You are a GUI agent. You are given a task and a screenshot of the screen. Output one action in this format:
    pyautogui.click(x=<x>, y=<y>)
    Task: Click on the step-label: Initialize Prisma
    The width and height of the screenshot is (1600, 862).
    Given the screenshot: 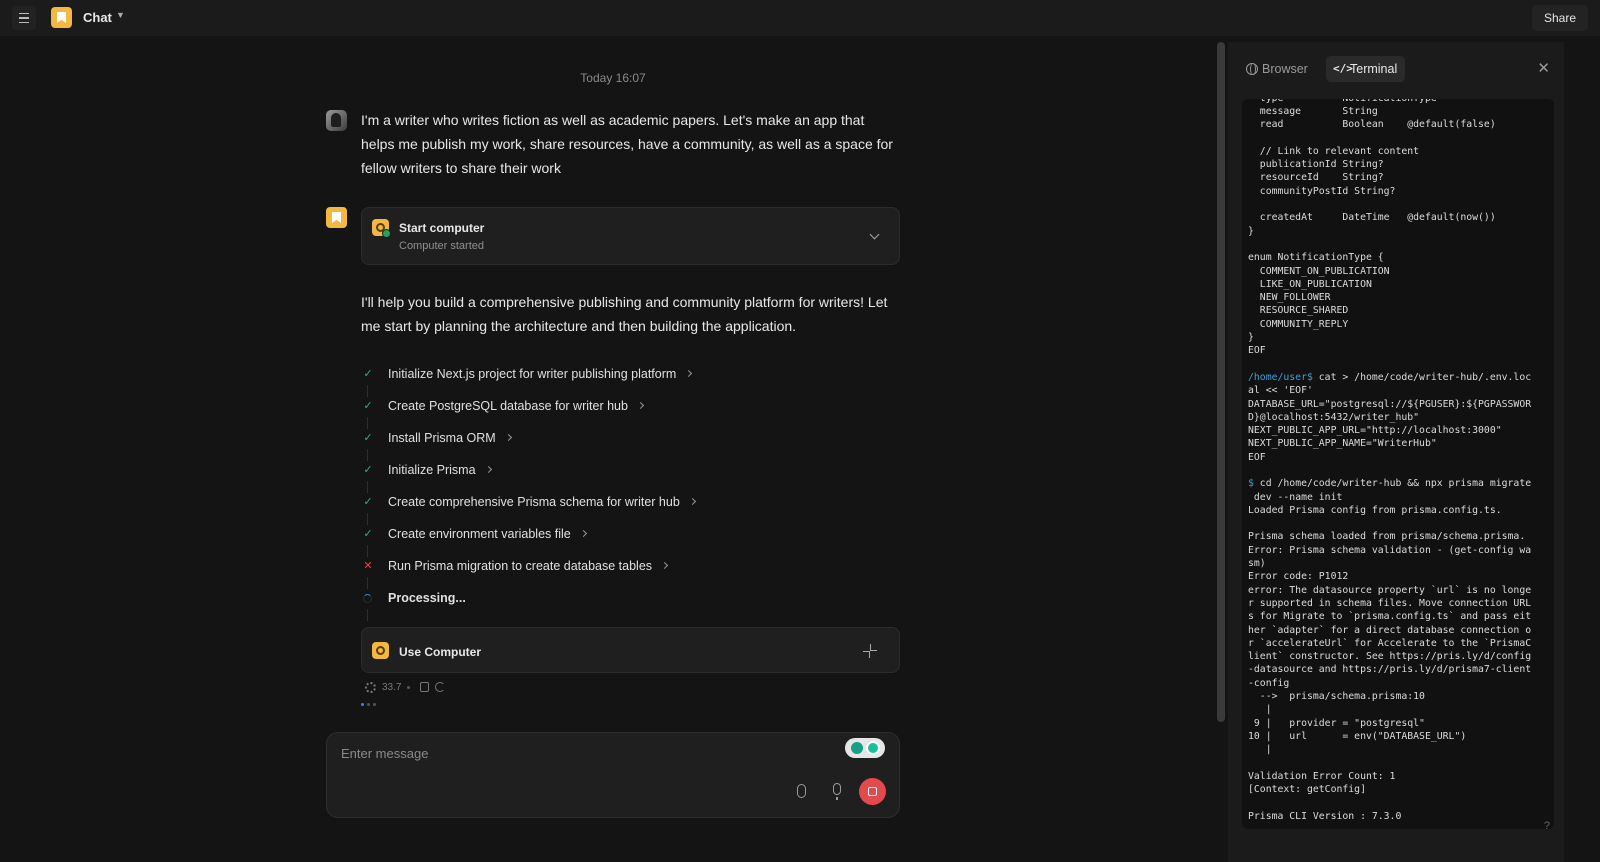 What is the action you would take?
    pyautogui.click(x=432, y=470)
    